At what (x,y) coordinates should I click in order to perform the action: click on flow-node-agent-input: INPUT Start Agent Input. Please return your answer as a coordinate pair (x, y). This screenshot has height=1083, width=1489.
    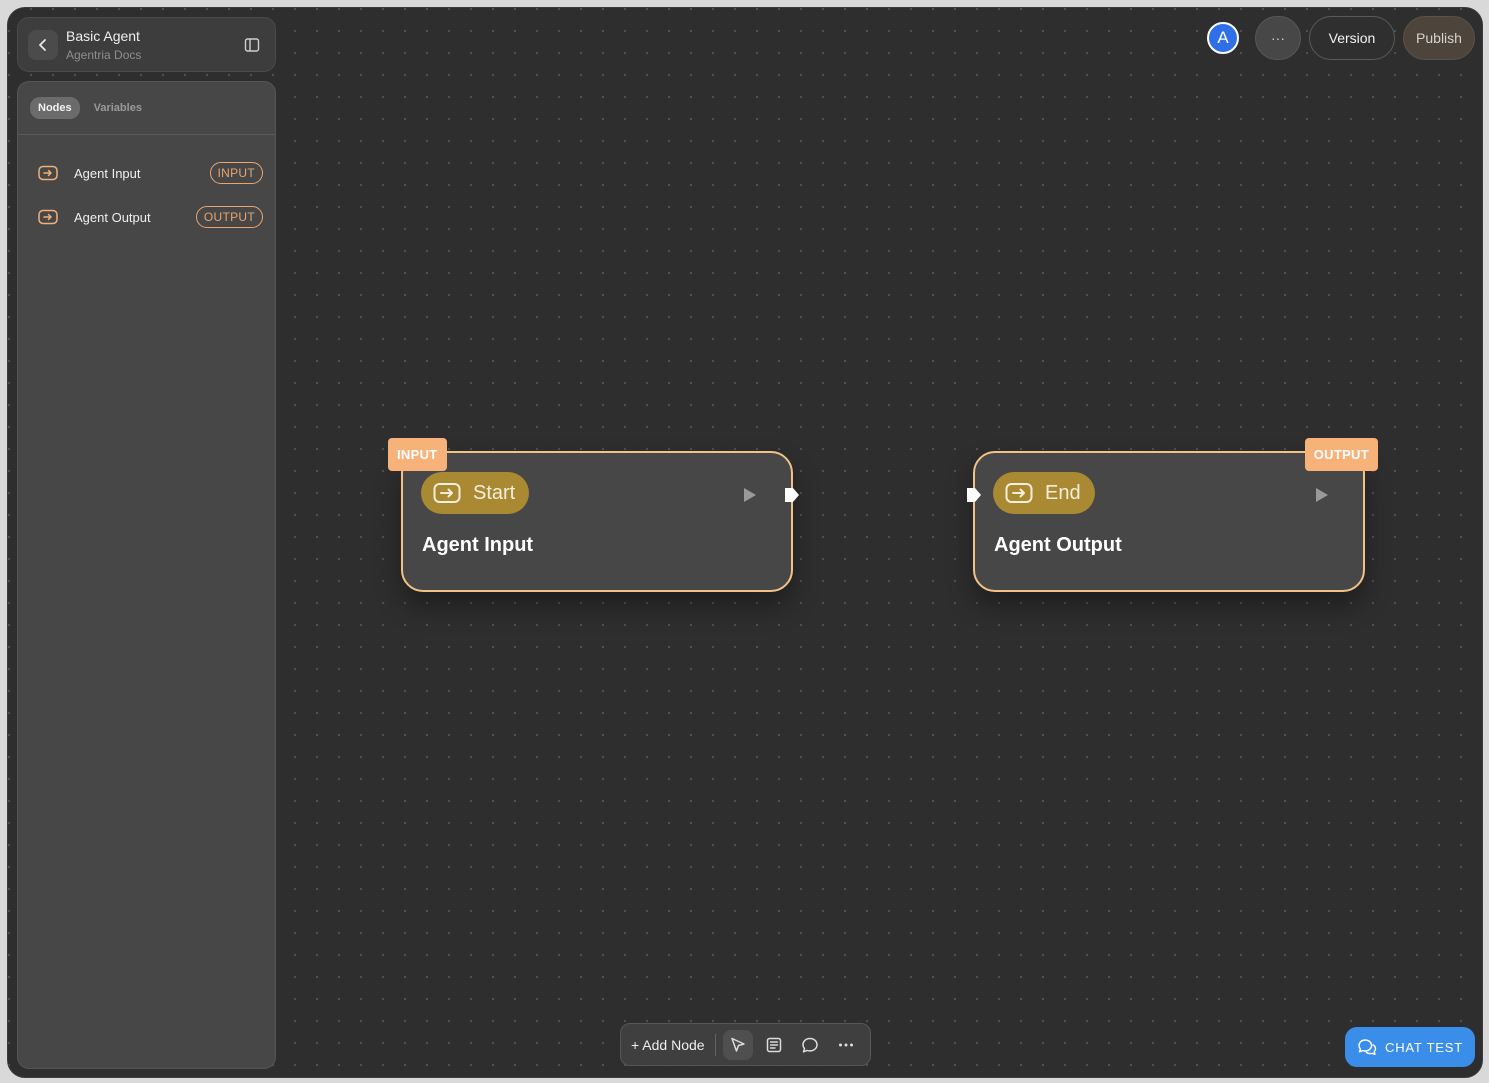
    Looking at the image, I should click on (593, 515).